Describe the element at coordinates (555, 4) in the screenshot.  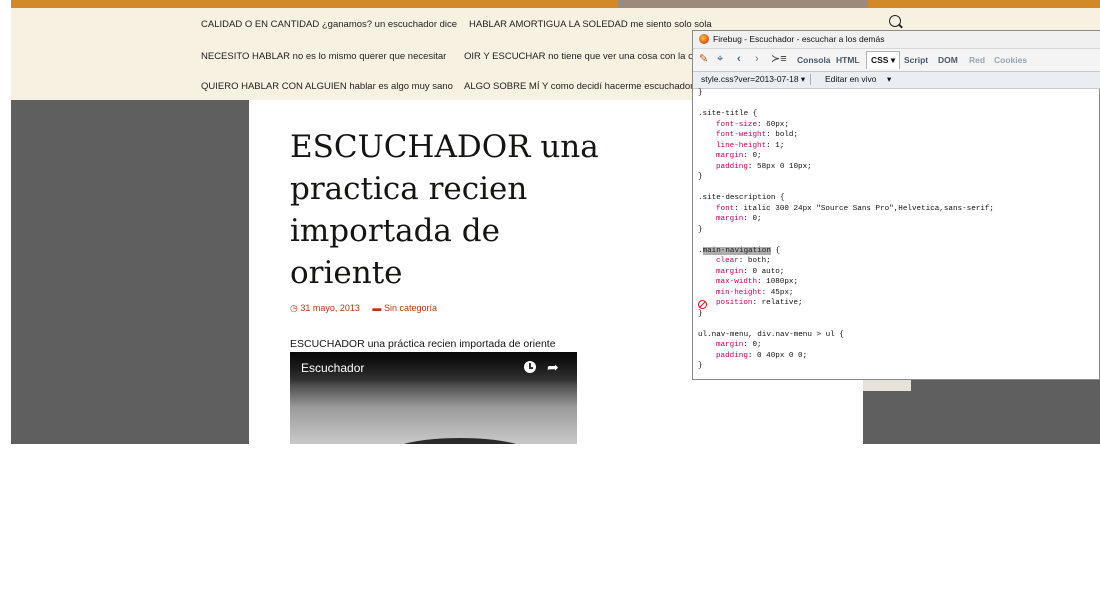
I see `header-image-strip` at that location.